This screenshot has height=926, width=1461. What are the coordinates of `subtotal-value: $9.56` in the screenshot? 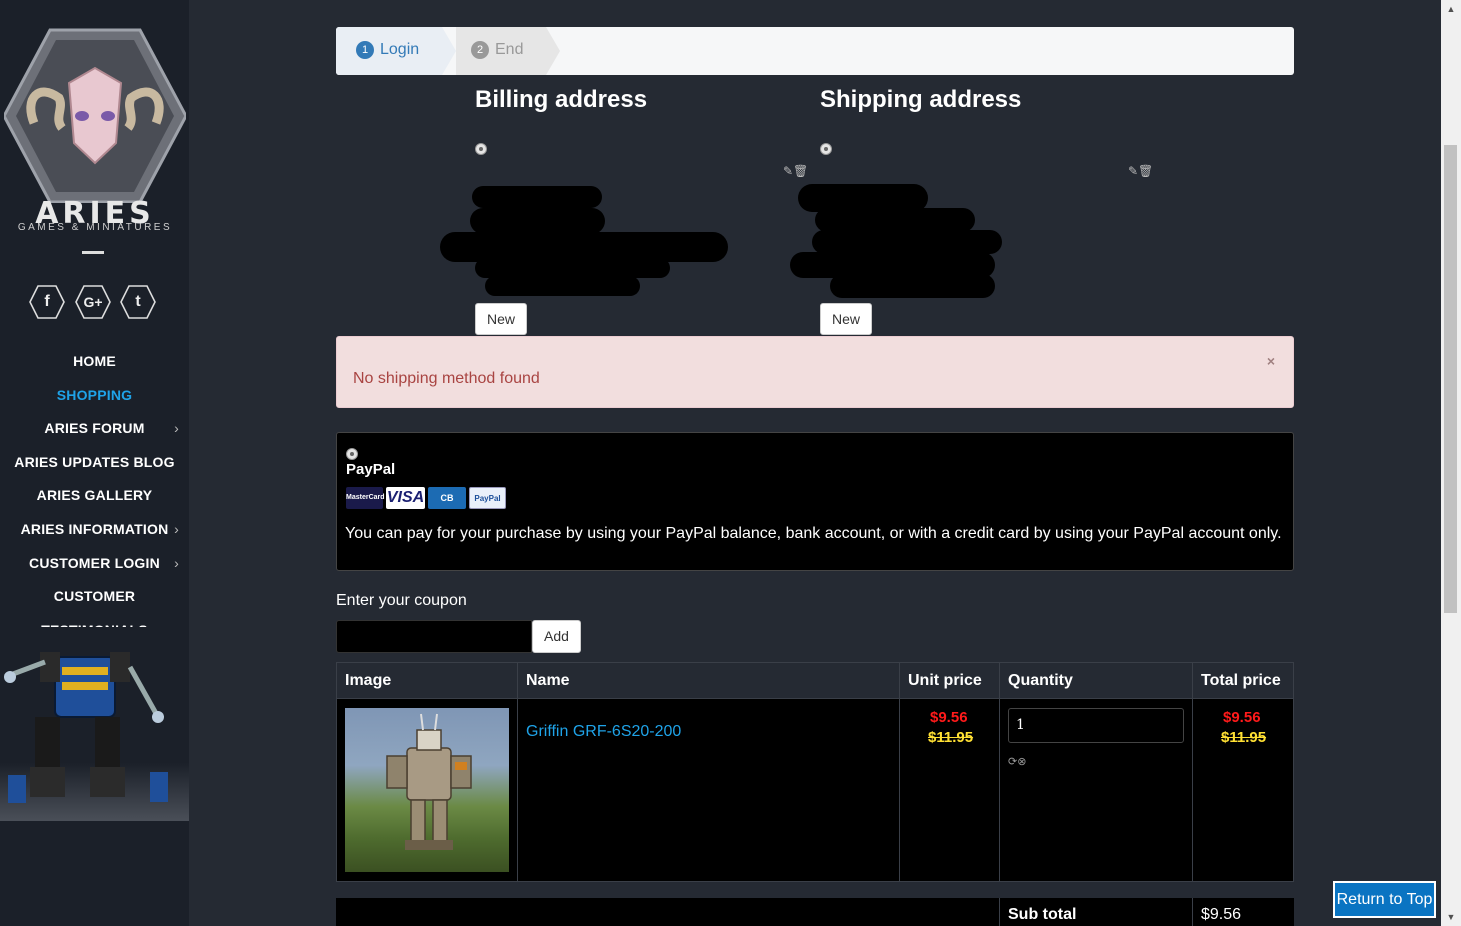 It's located at (1221, 914).